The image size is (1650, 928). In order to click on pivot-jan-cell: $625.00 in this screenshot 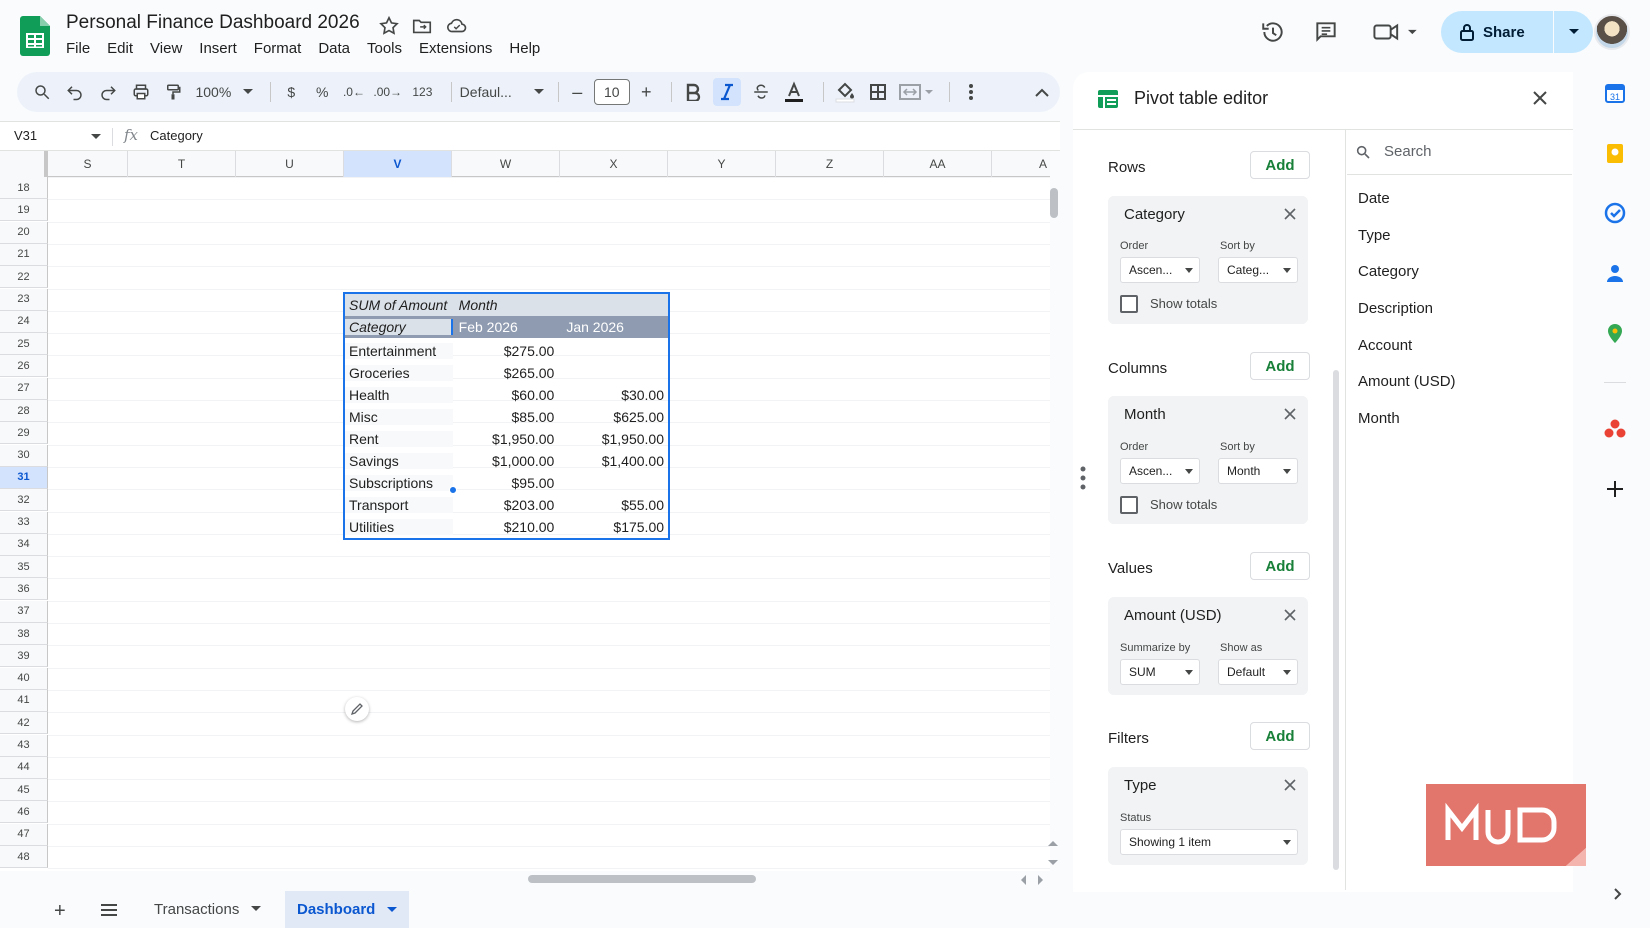, I will do `click(614, 417)`.